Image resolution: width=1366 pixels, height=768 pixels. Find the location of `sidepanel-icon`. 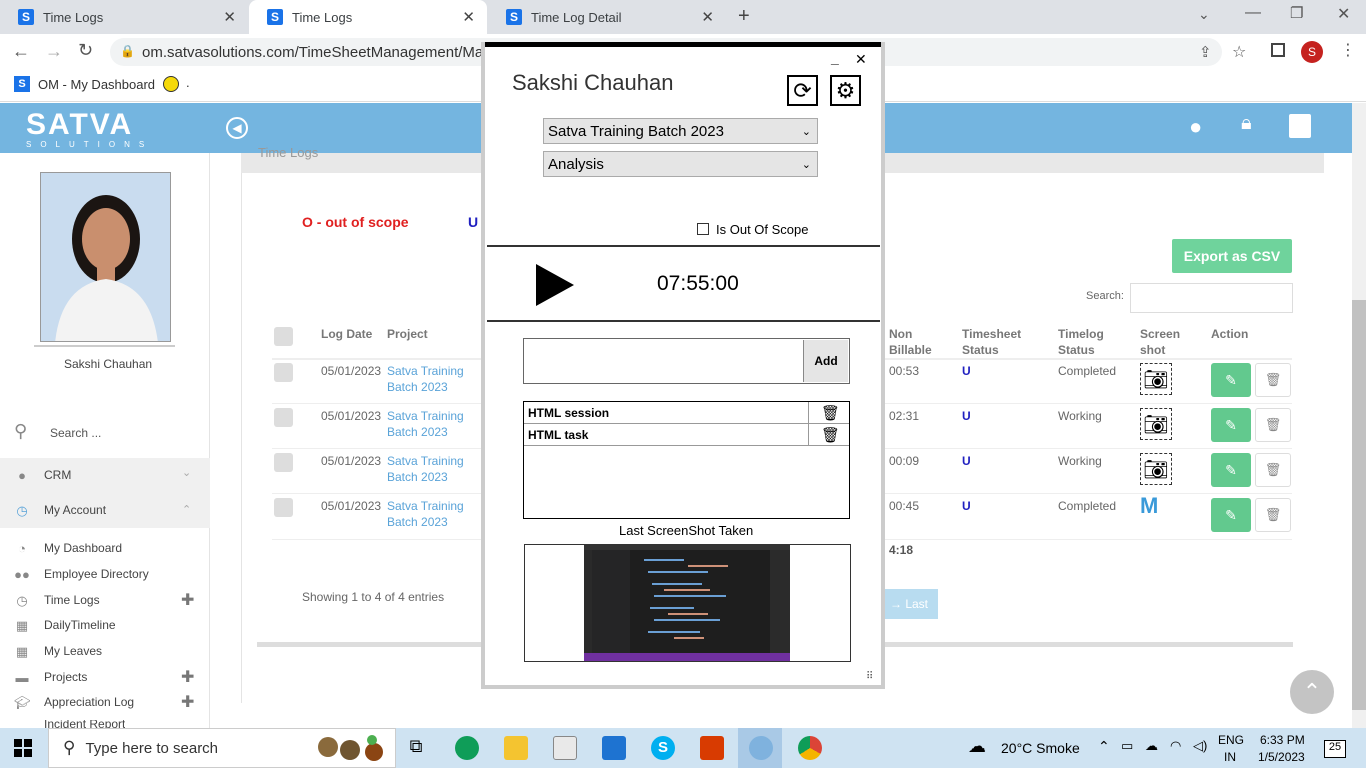

sidepanel-icon is located at coordinates (1278, 50).